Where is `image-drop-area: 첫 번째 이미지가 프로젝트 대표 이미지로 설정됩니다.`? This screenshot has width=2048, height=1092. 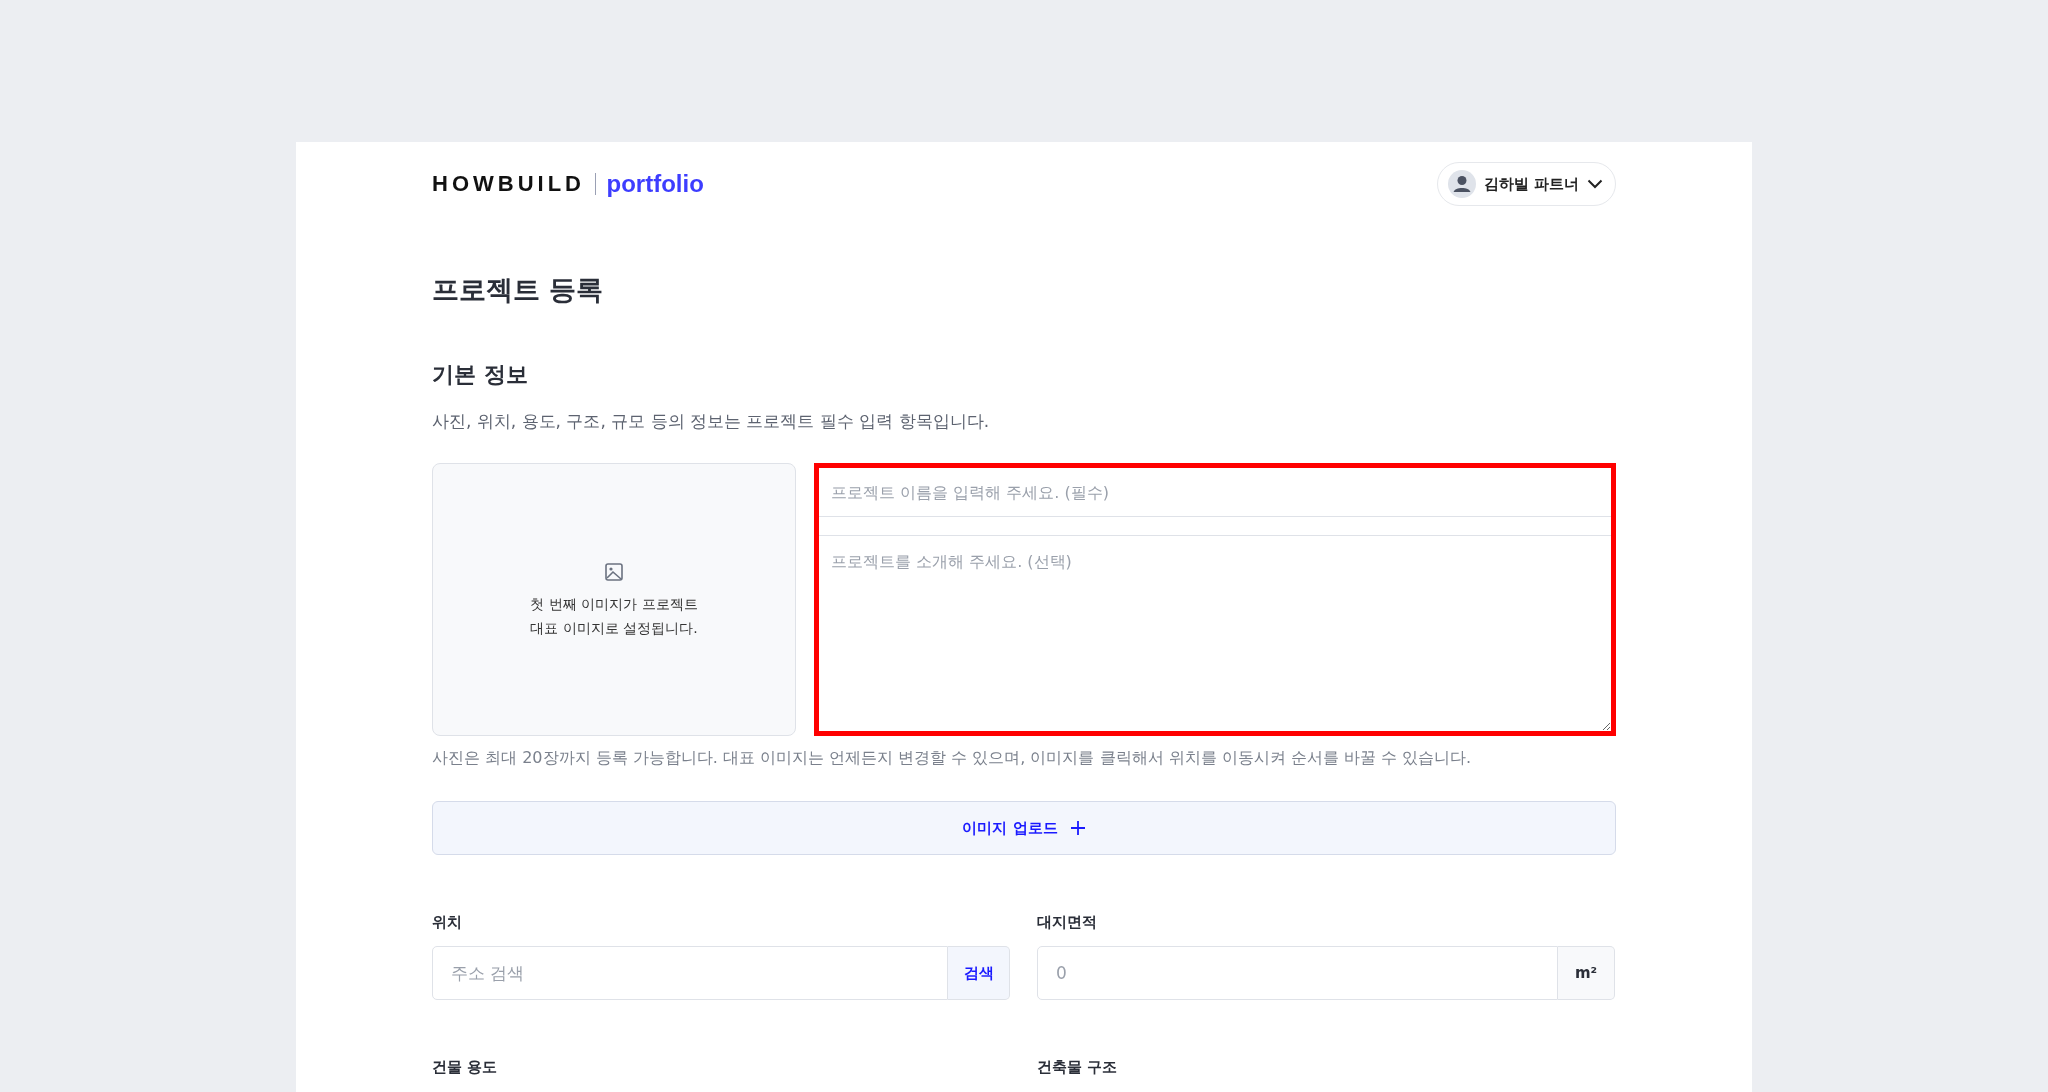 image-drop-area: 첫 번째 이미지가 프로젝트 대표 이미지로 설정됩니다. is located at coordinates (614, 599).